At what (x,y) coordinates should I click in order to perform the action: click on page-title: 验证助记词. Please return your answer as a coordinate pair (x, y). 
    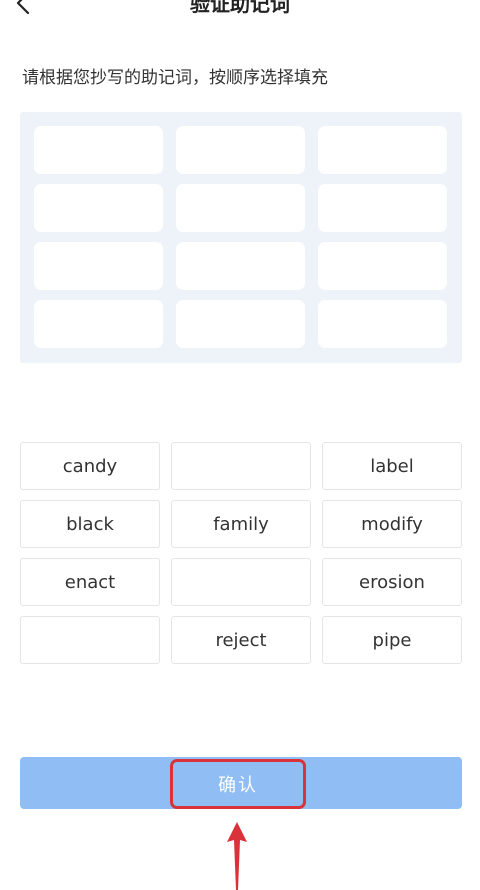
    Looking at the image, I should click on (240, 8).